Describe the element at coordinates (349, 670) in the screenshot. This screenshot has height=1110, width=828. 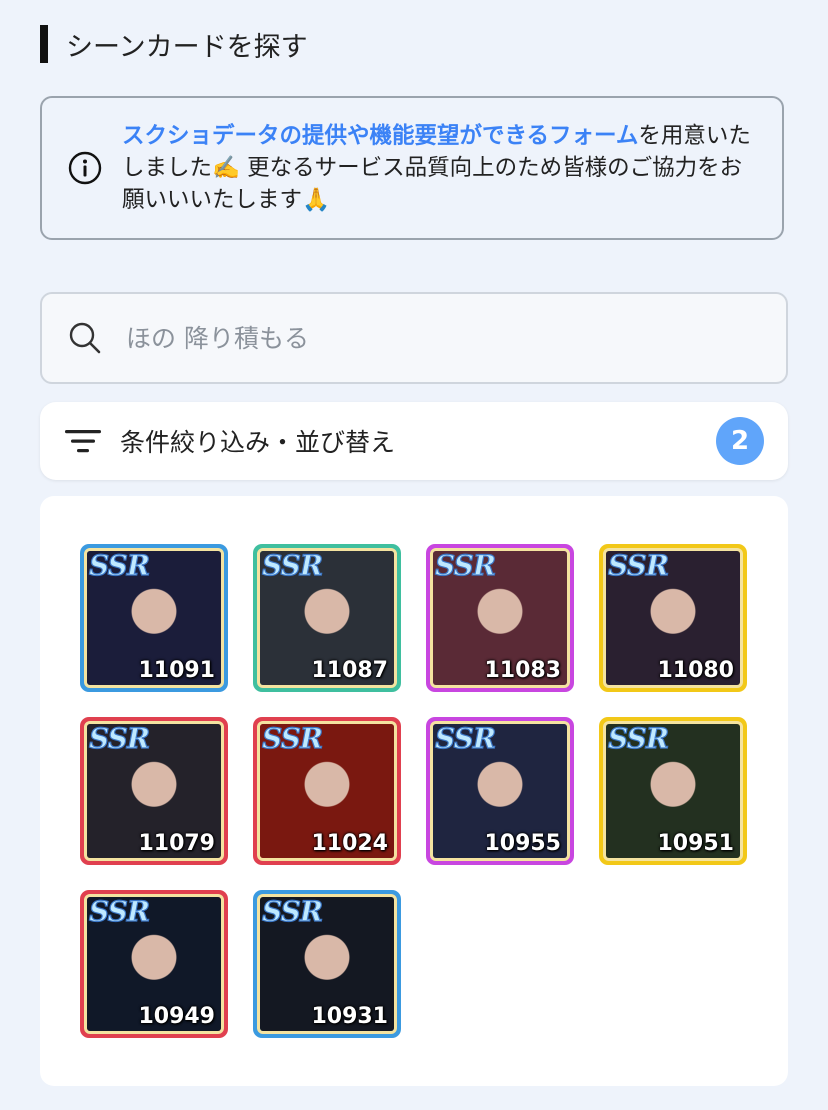
I see `card-number: 11087` at that location.